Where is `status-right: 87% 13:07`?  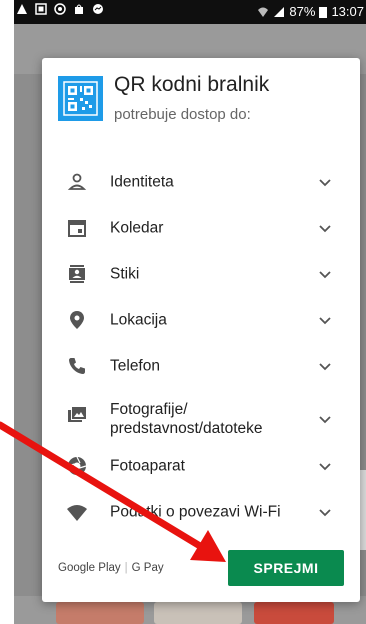 status-right: 87% 13:07 is located at coordinates (310, 11).